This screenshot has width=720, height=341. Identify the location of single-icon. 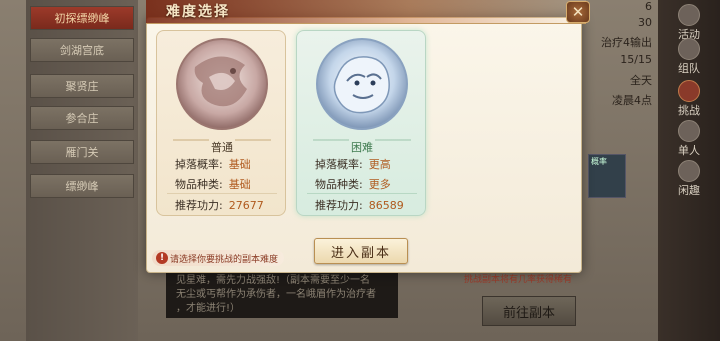
(689, 131).